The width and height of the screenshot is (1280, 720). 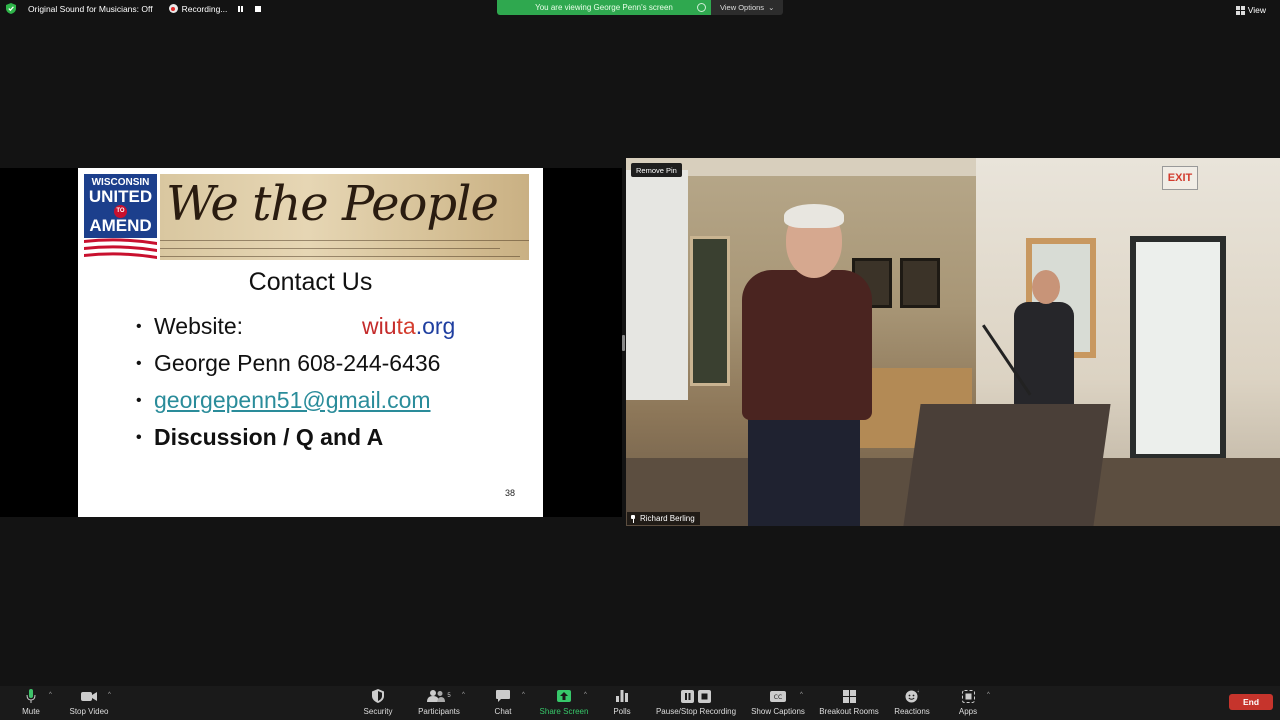 What do you see at coordinates (778, 703) in the screenshot?
I see `show-captions-button: CC Show Captions` at bounding box center [778, 703].